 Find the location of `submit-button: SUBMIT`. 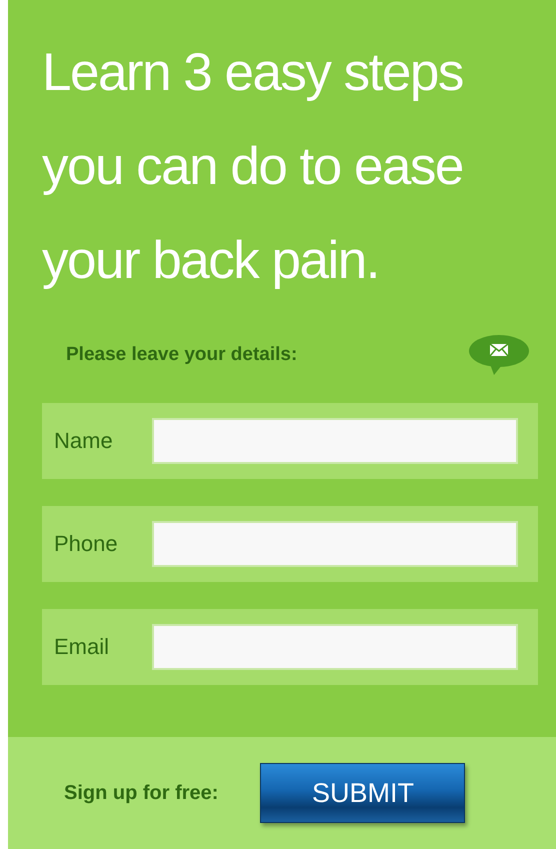

submit-button: SUBMIT is located at coordinates (363, 793).